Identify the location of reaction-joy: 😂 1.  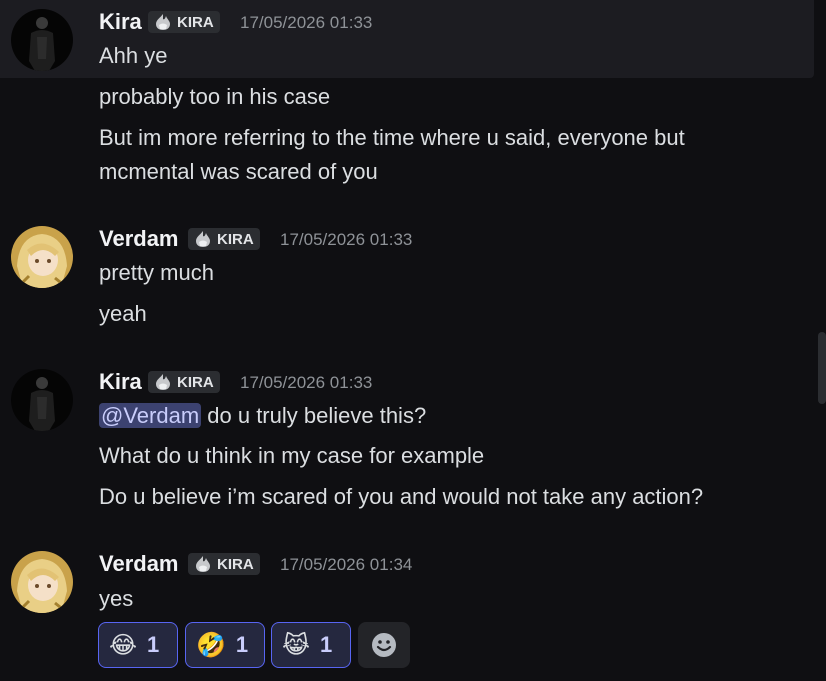
(138, 645).